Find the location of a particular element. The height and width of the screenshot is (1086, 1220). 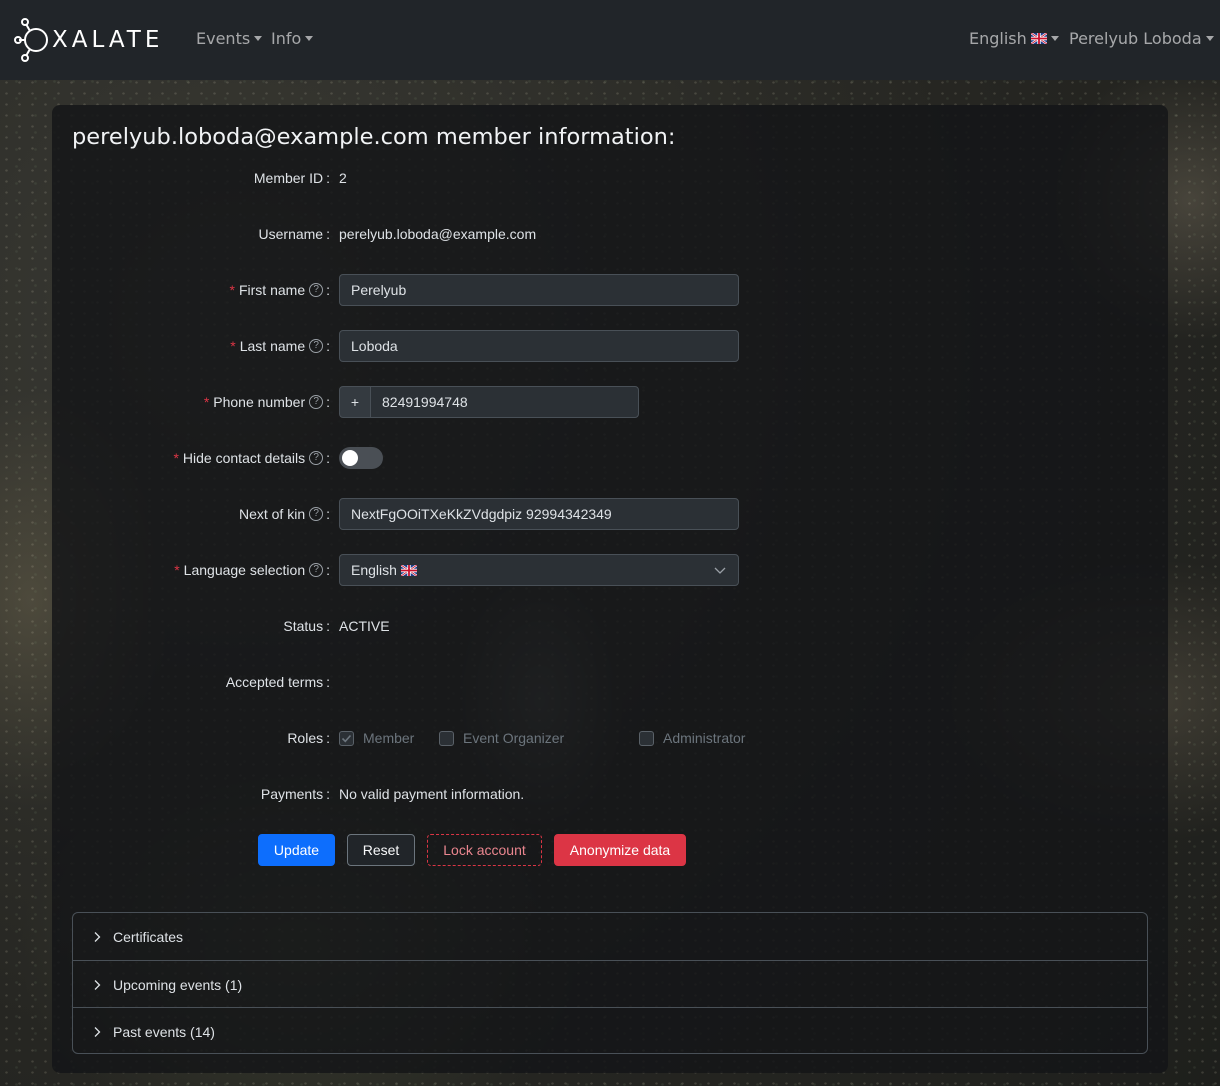

member-id-row: Member ID: 2 is located at coordinates (422, 178).